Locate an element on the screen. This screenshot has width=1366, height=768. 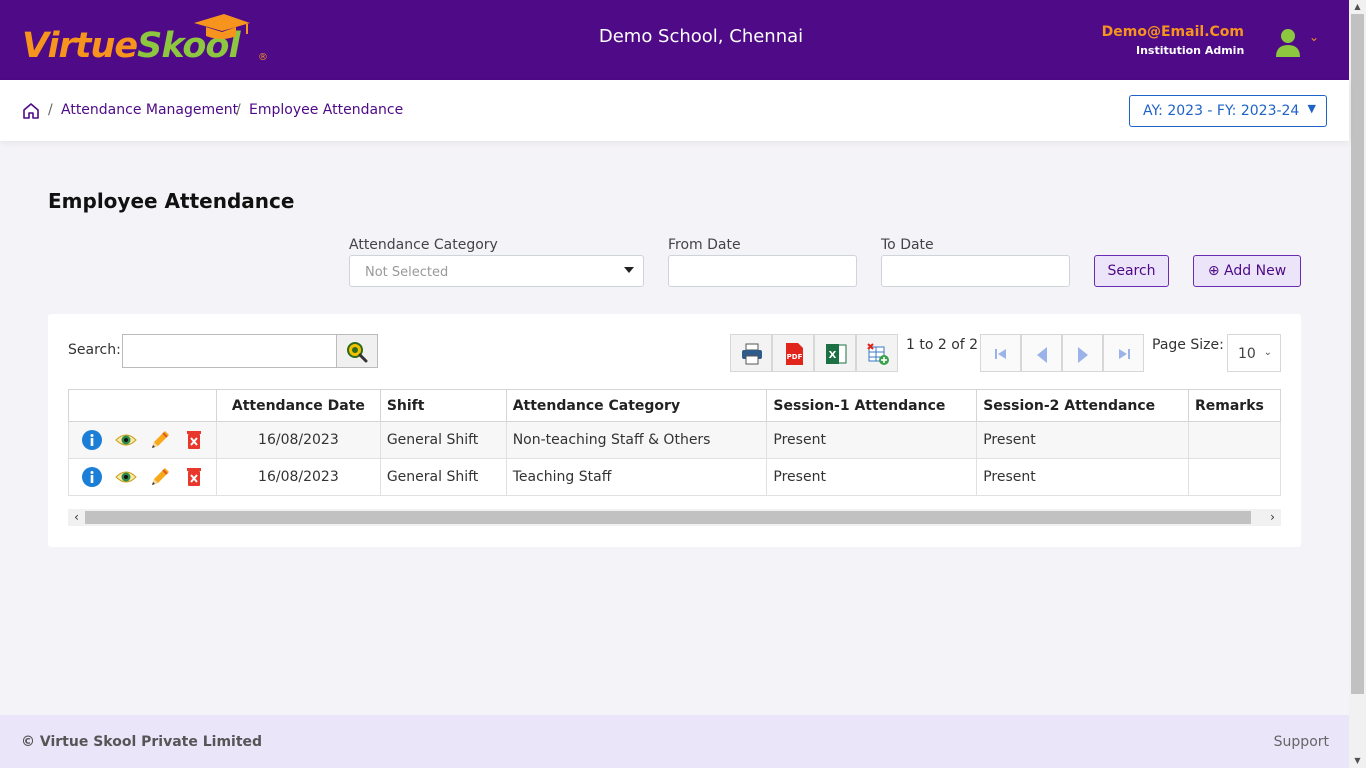
column-header-session-1: Session-1 Attendance is located at coordinates (872, 405).